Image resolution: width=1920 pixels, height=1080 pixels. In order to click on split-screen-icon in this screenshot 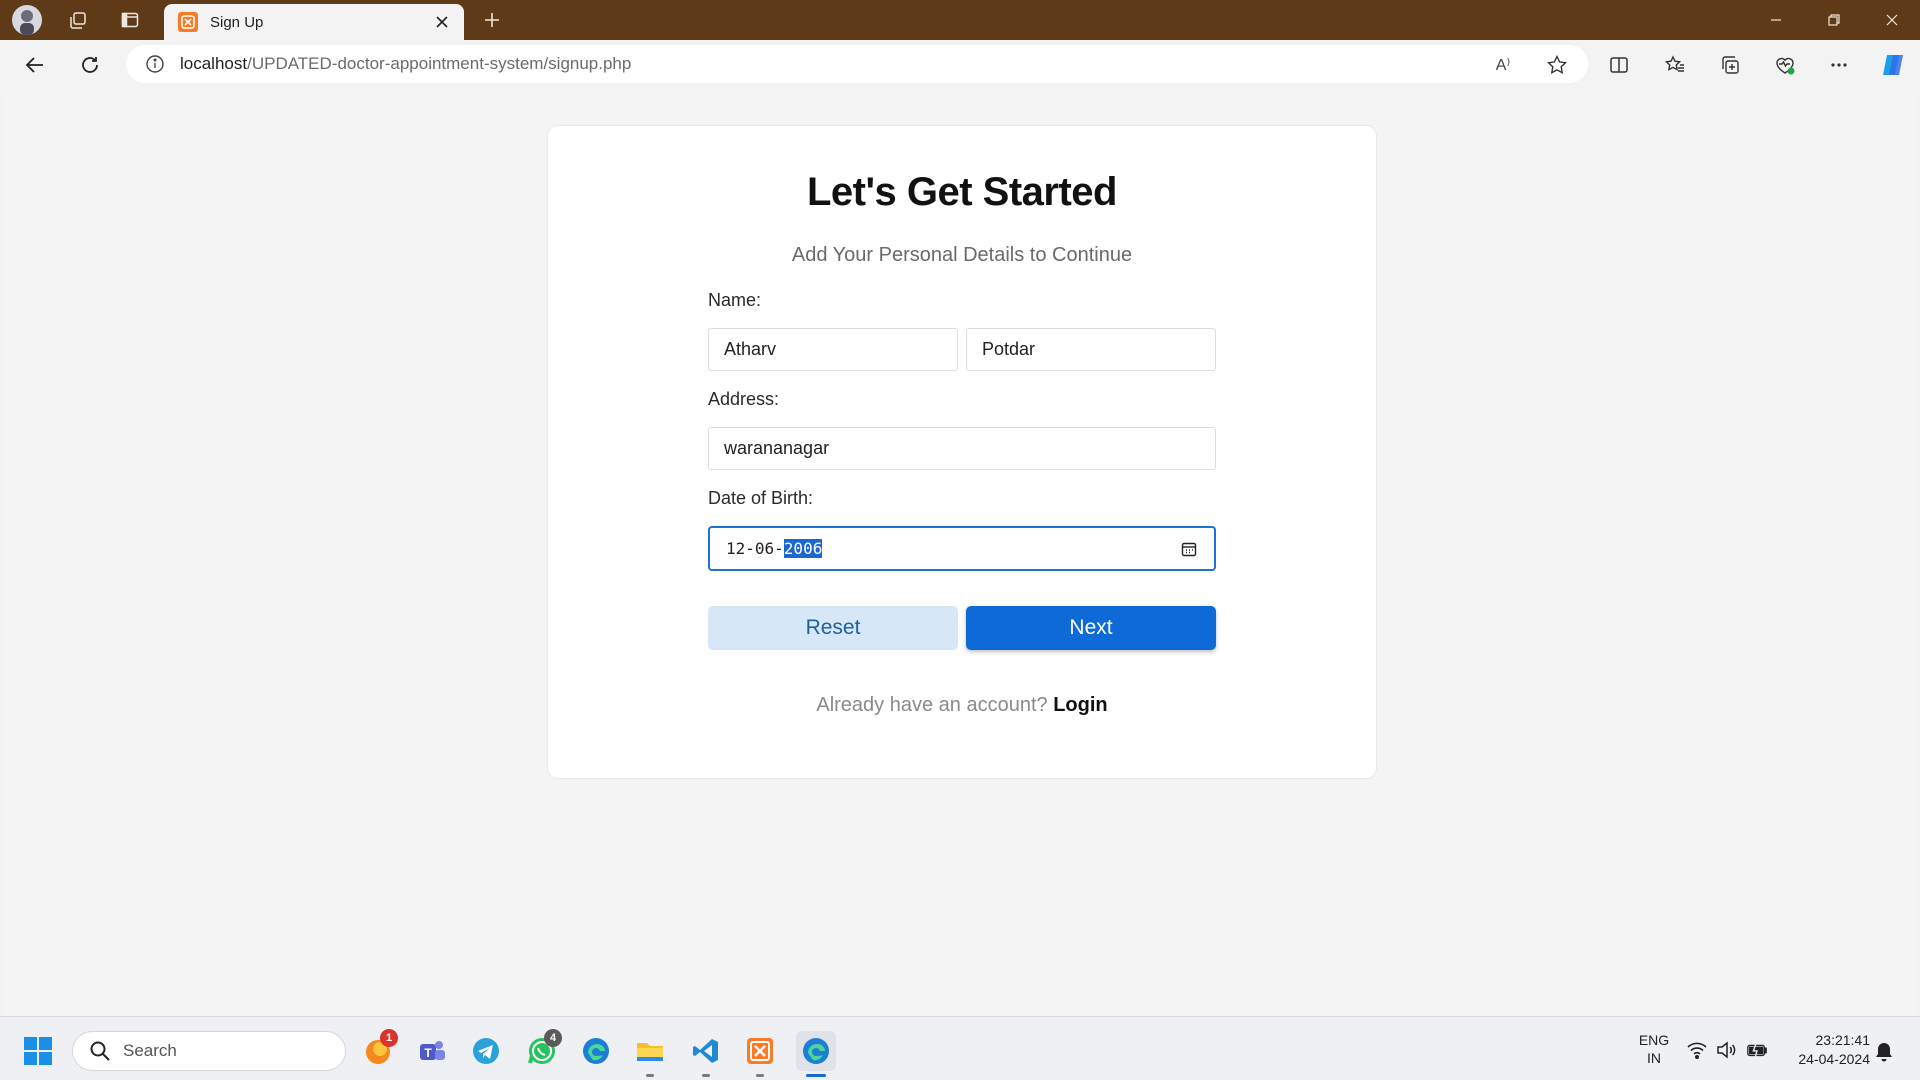, I will do `click(1619, 65)`.